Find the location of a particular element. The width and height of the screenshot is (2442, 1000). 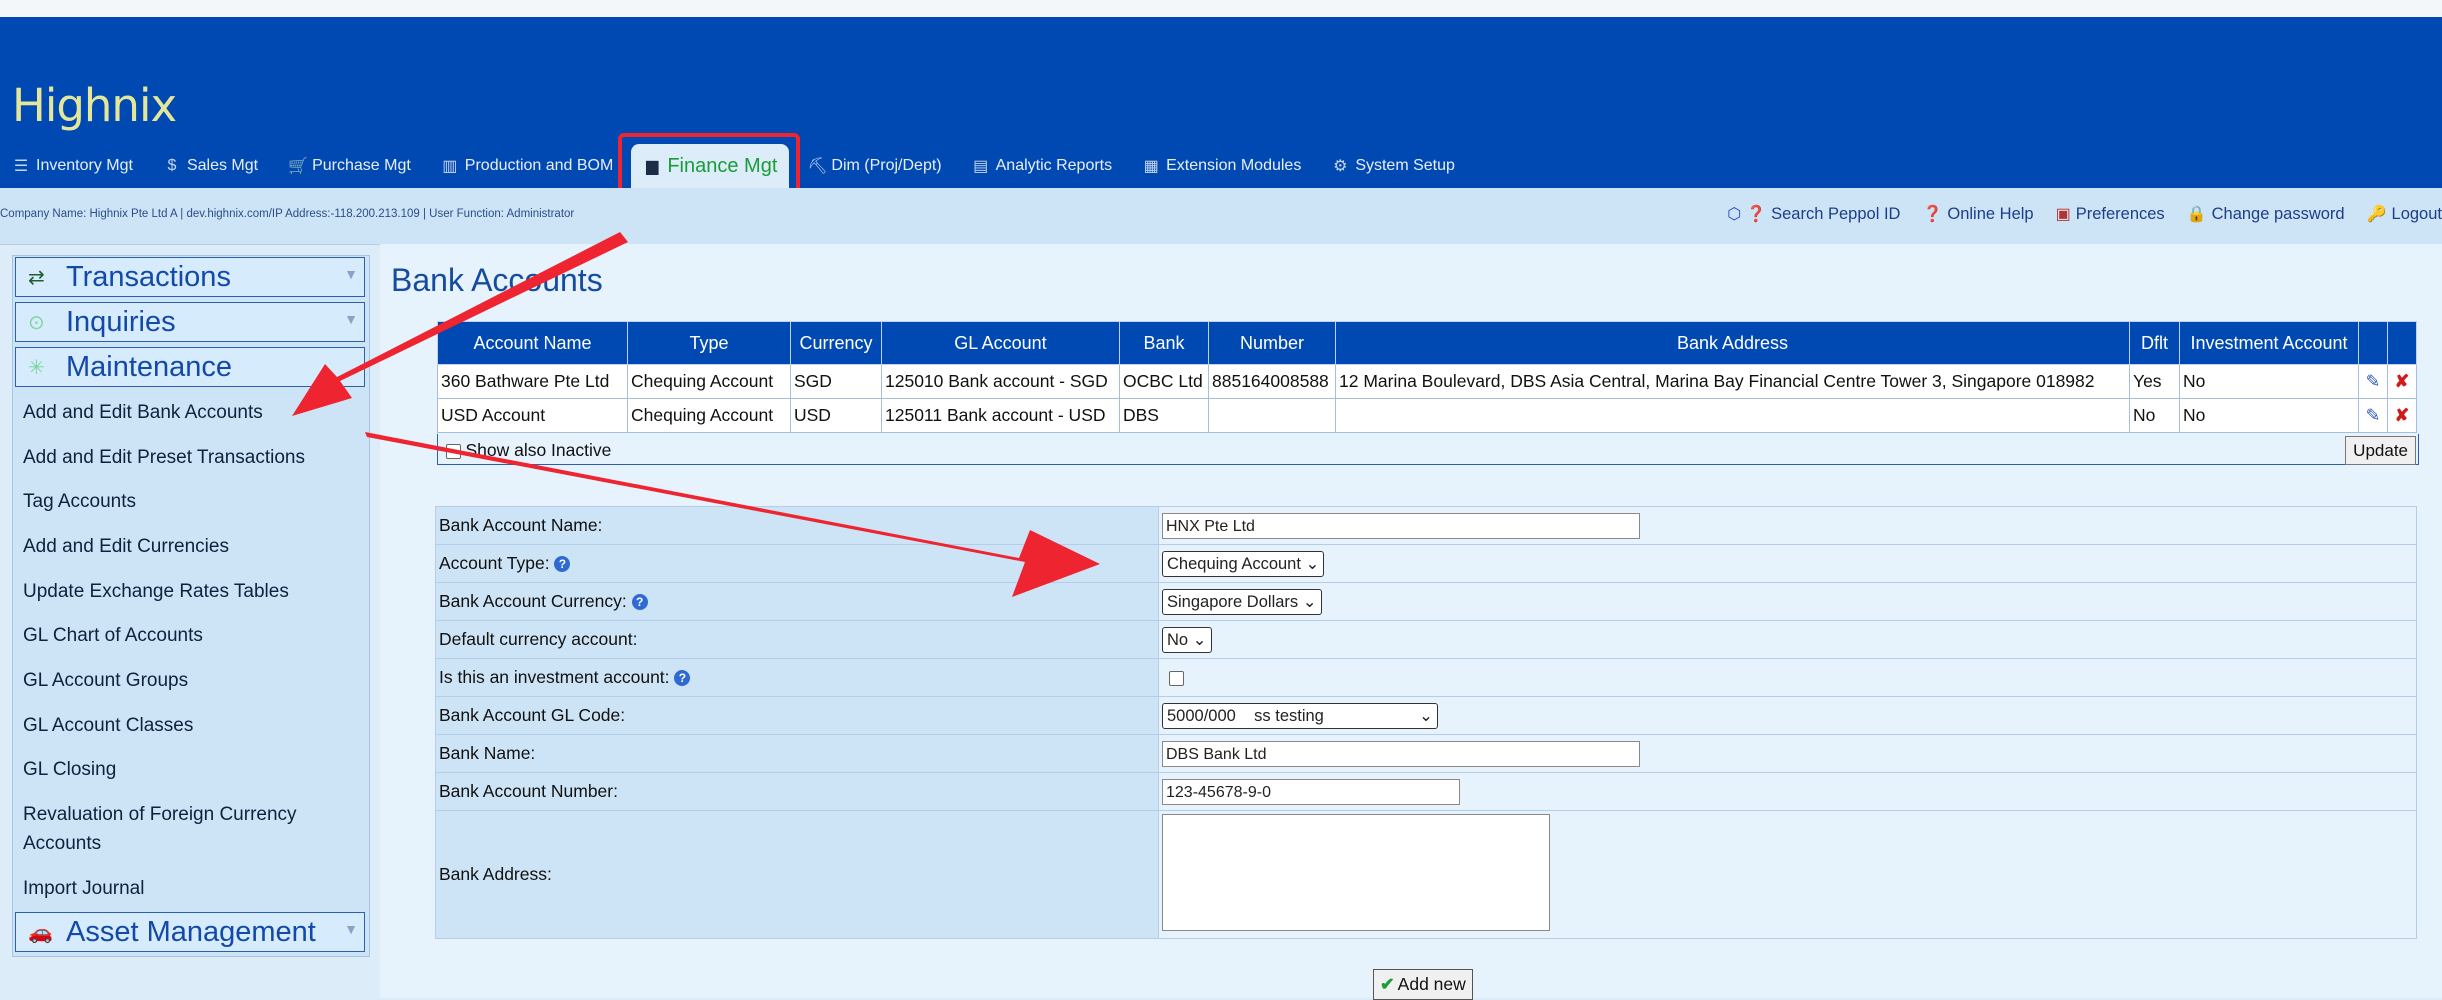

annotation-arrows is located at coordinates (696, 414).